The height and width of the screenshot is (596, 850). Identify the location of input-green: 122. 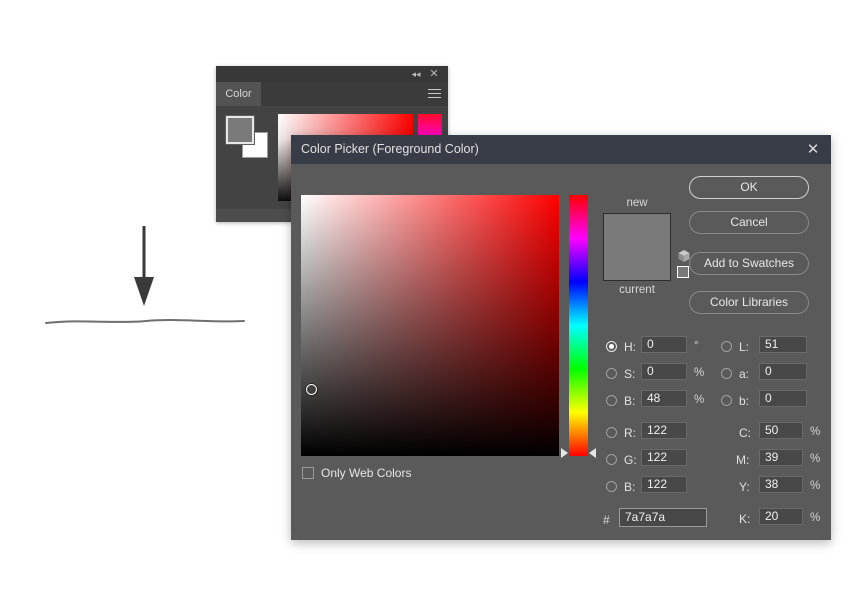
(664, 457).